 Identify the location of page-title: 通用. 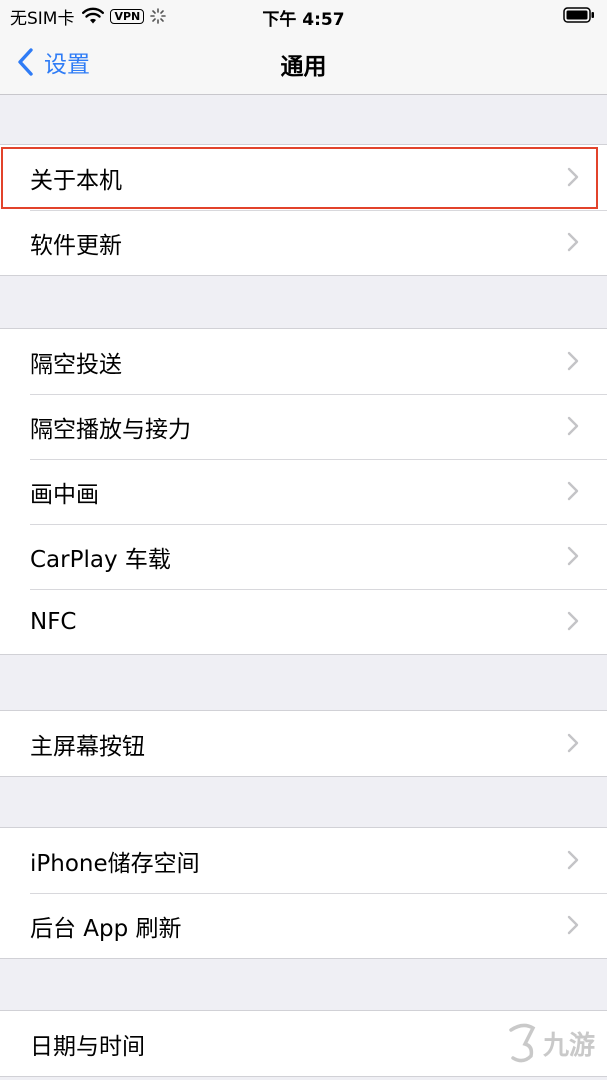
(303, 67).